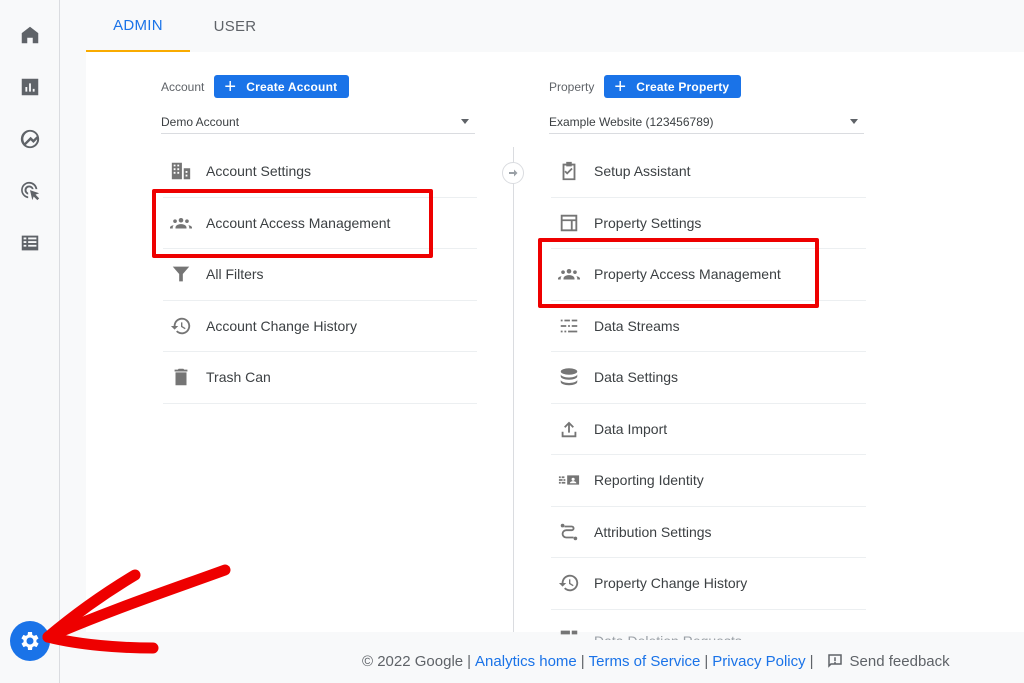 The height and width of the screenshot is (683, 1024). I want to click on admin-settings-button, so click(30, 641).